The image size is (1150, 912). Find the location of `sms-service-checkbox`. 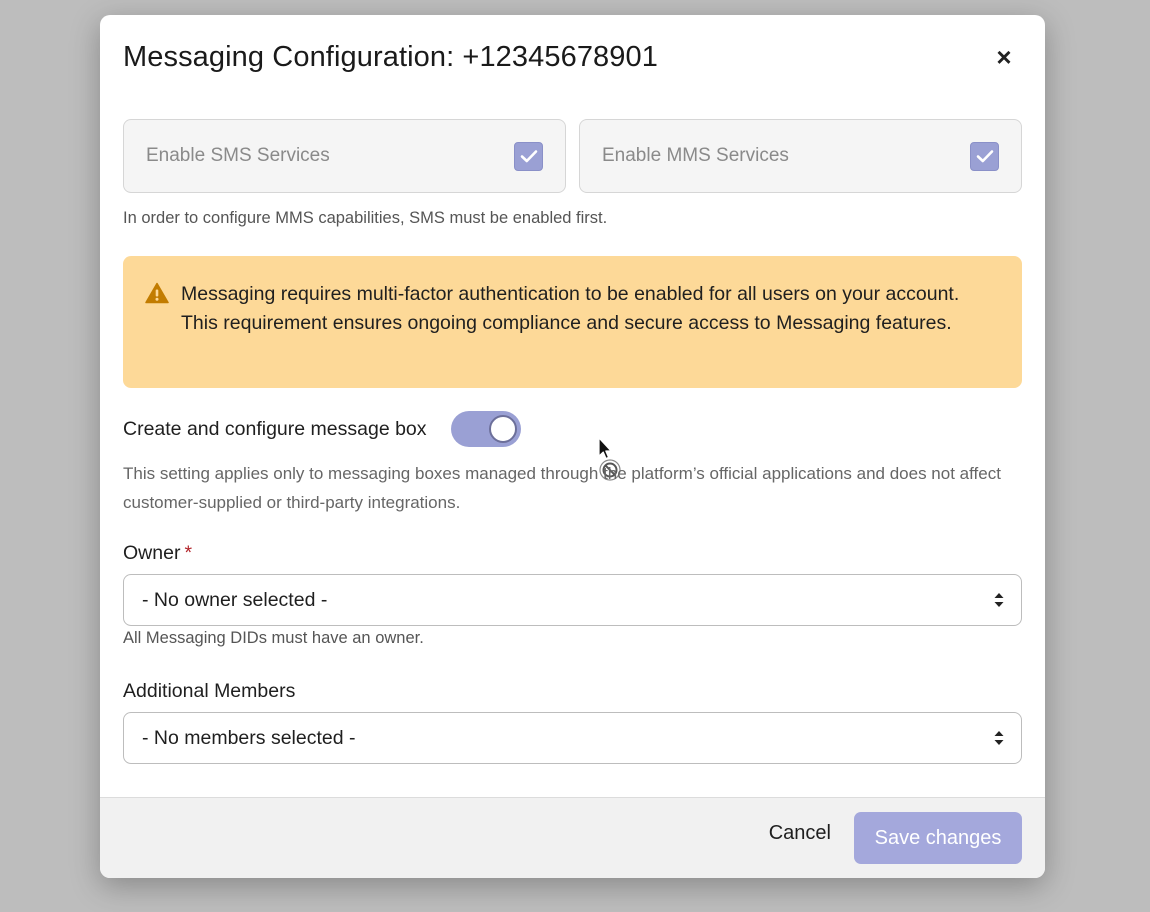

sms-service-checkbox is located at coordinates (528, 156).